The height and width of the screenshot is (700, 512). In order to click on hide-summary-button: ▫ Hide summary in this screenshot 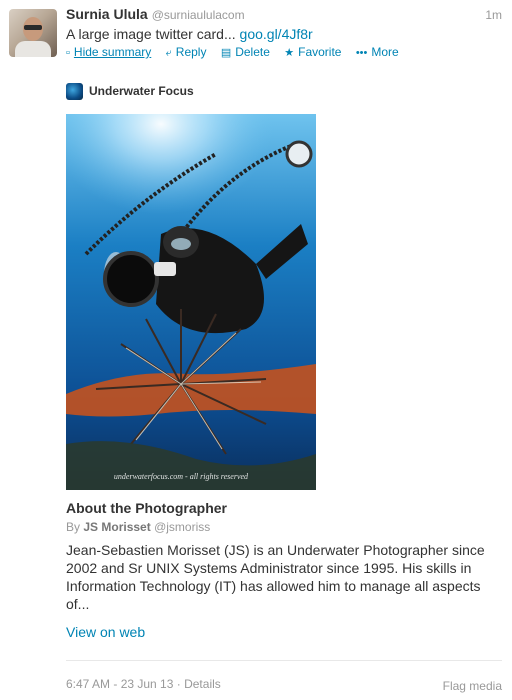, I will do `click(108, 52)`.